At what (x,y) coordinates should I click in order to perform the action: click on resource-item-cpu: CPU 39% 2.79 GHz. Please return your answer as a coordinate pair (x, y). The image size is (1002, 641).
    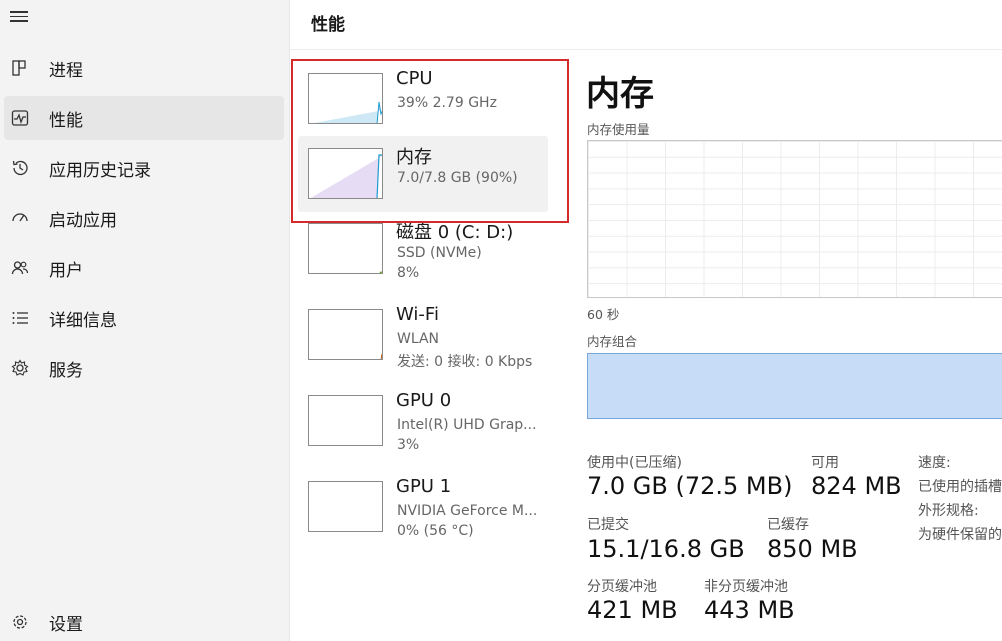
    Looking at the image, I should click on (423, 99).